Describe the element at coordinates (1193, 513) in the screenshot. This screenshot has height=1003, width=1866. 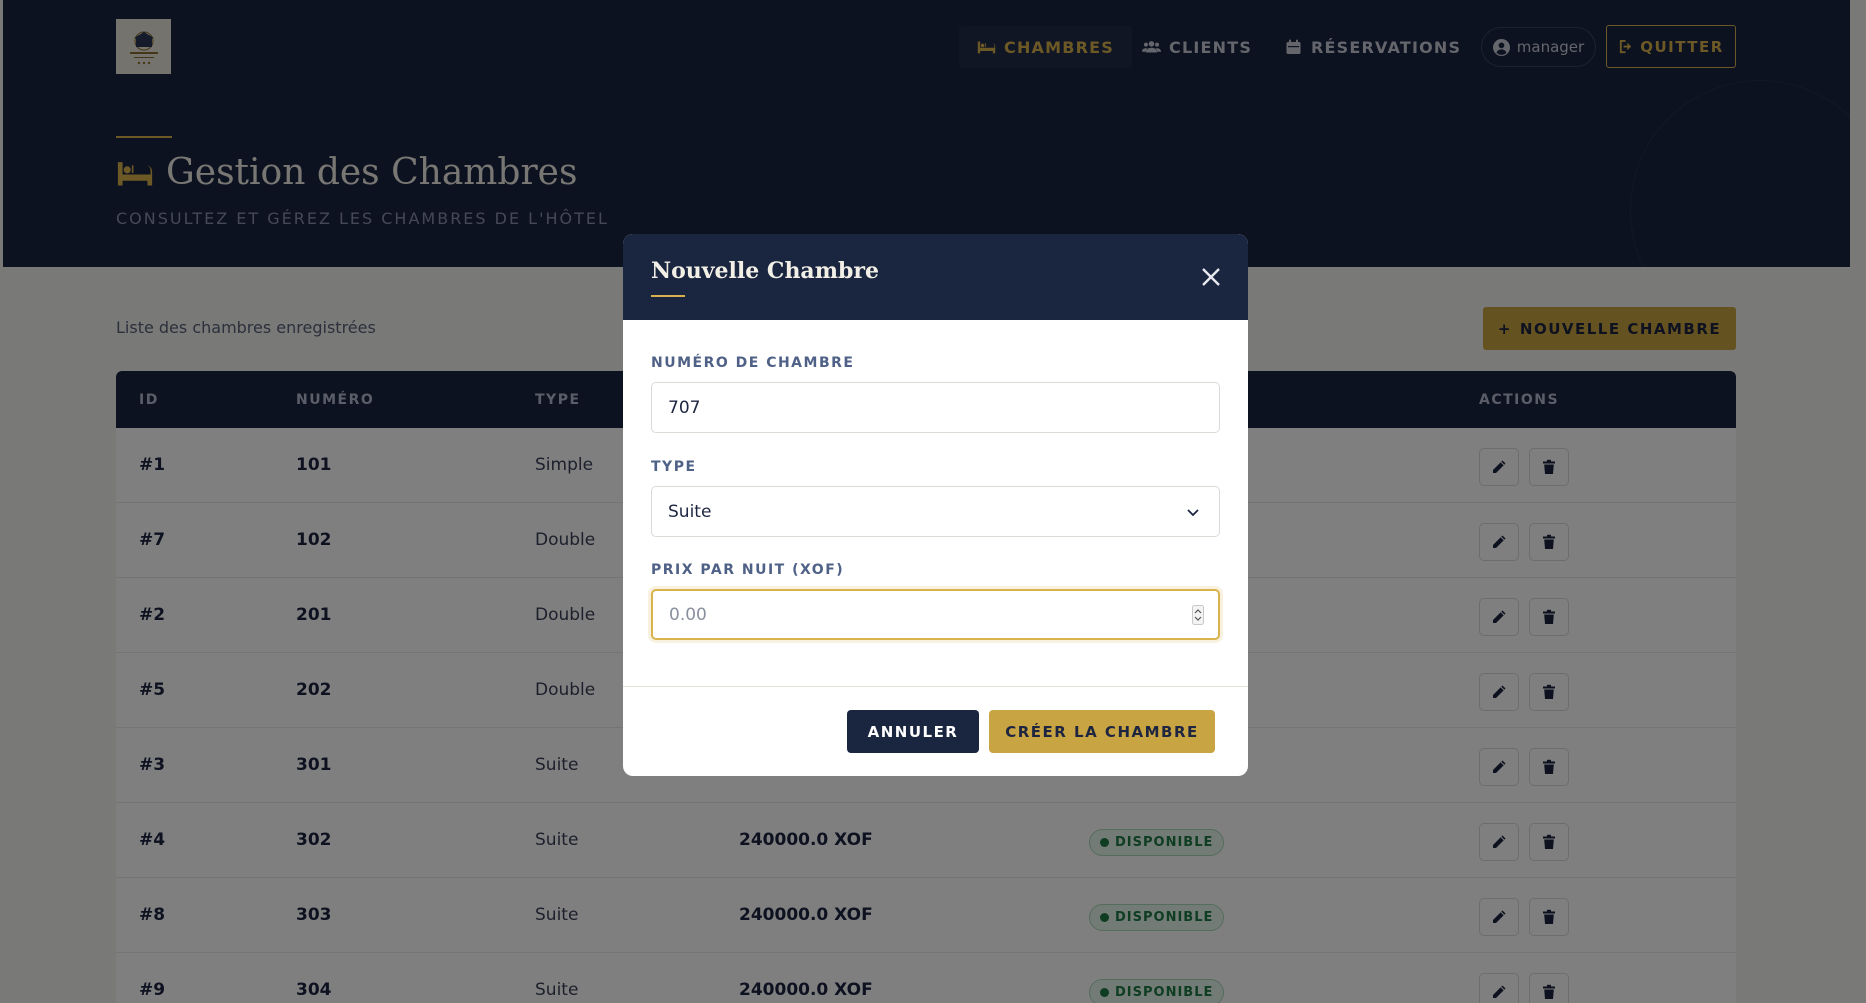
I see `chevron-down-icon` at that location.